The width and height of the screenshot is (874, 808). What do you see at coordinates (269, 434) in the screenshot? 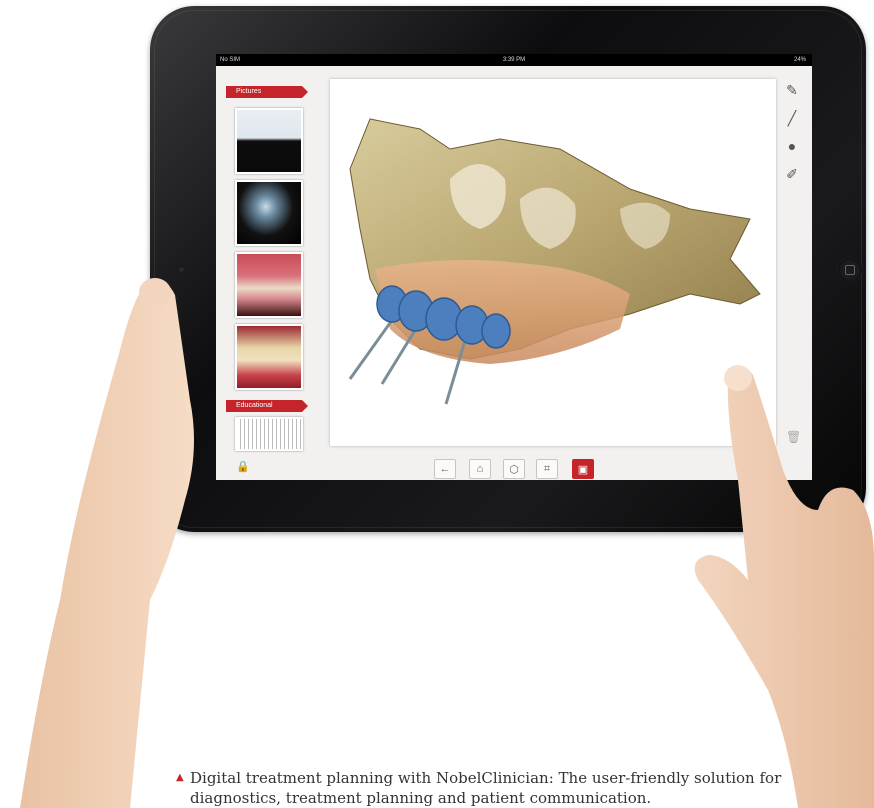
I see `educational-thumbnail` at bounding box center [269, 434].